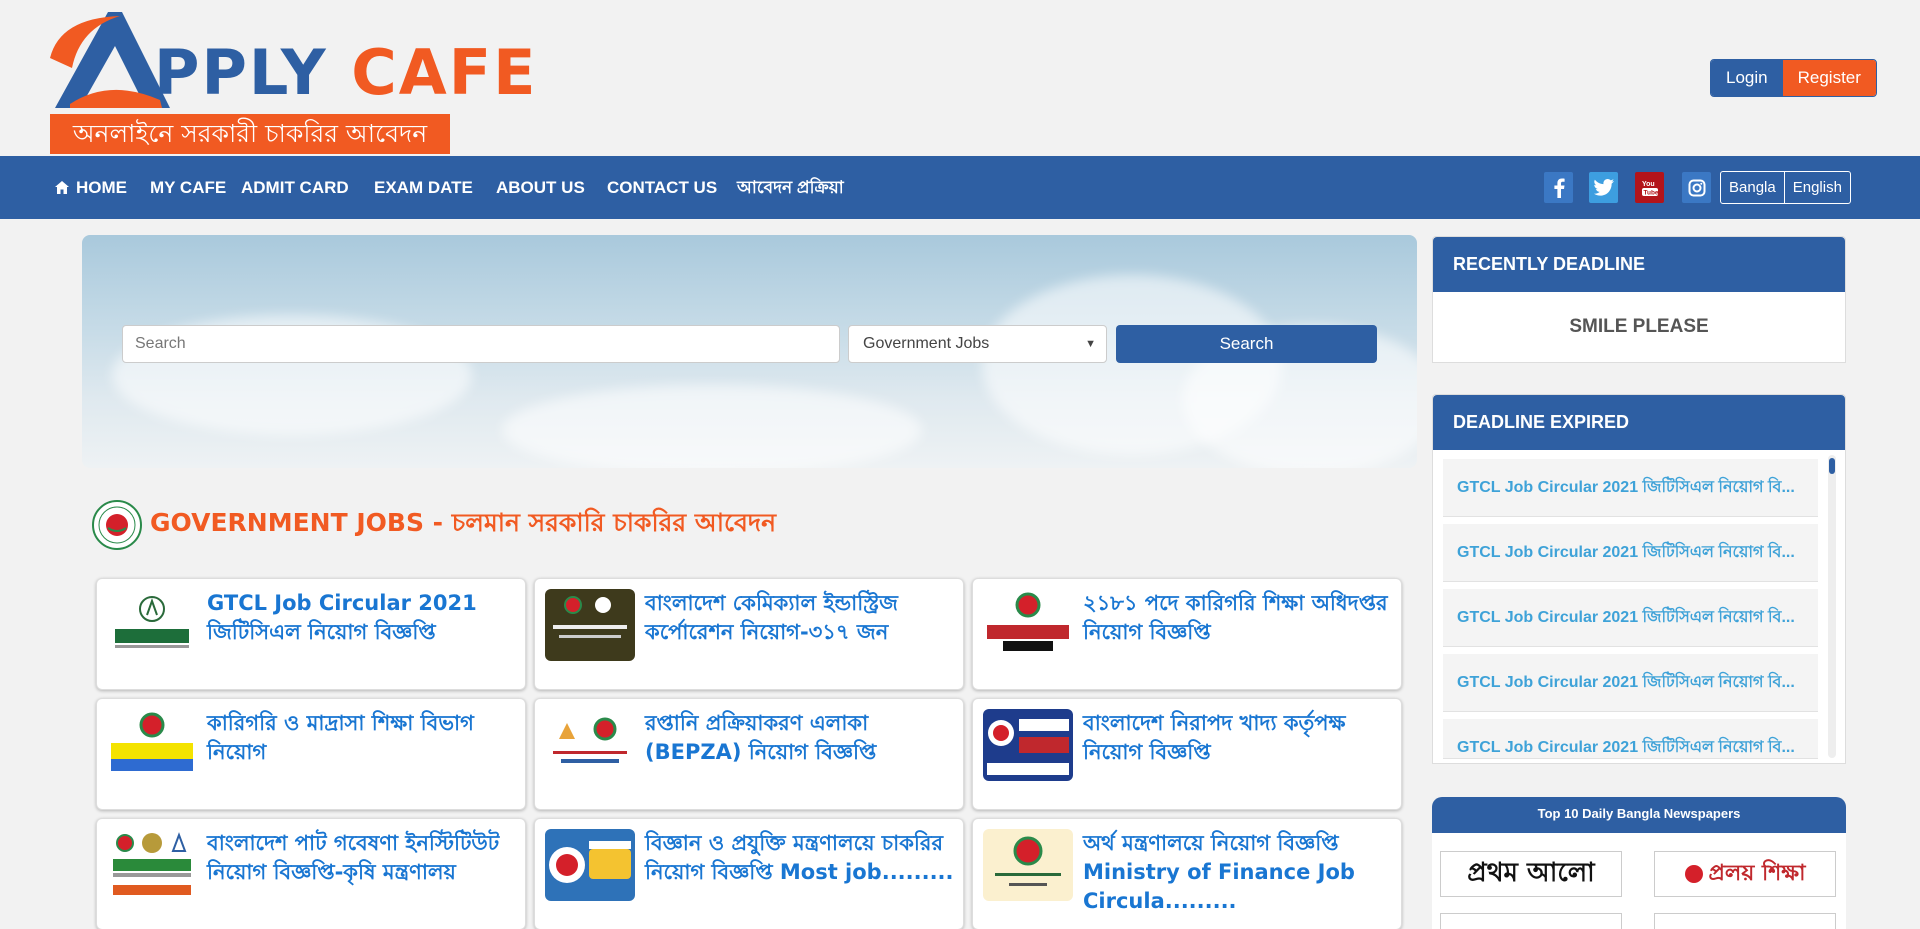 The image size is (1920, 929). I want to click on auth-buttons: Login Register, so click(1793, 78).